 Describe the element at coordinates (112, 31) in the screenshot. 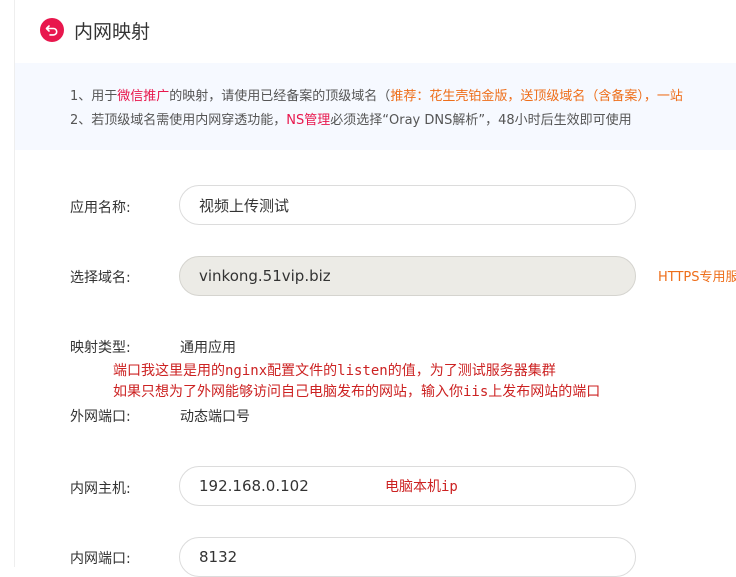

I see `page-title: 内网映射` at that location.